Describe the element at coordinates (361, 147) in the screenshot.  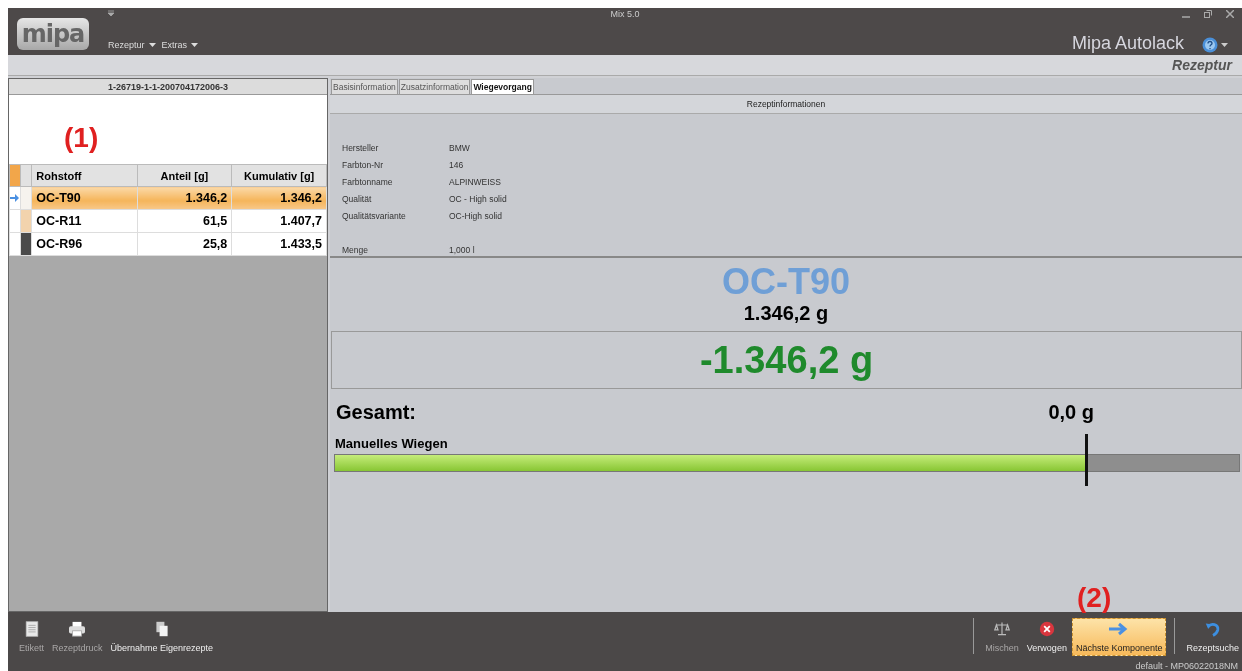
I see `field-label: Hersteller` at that location.